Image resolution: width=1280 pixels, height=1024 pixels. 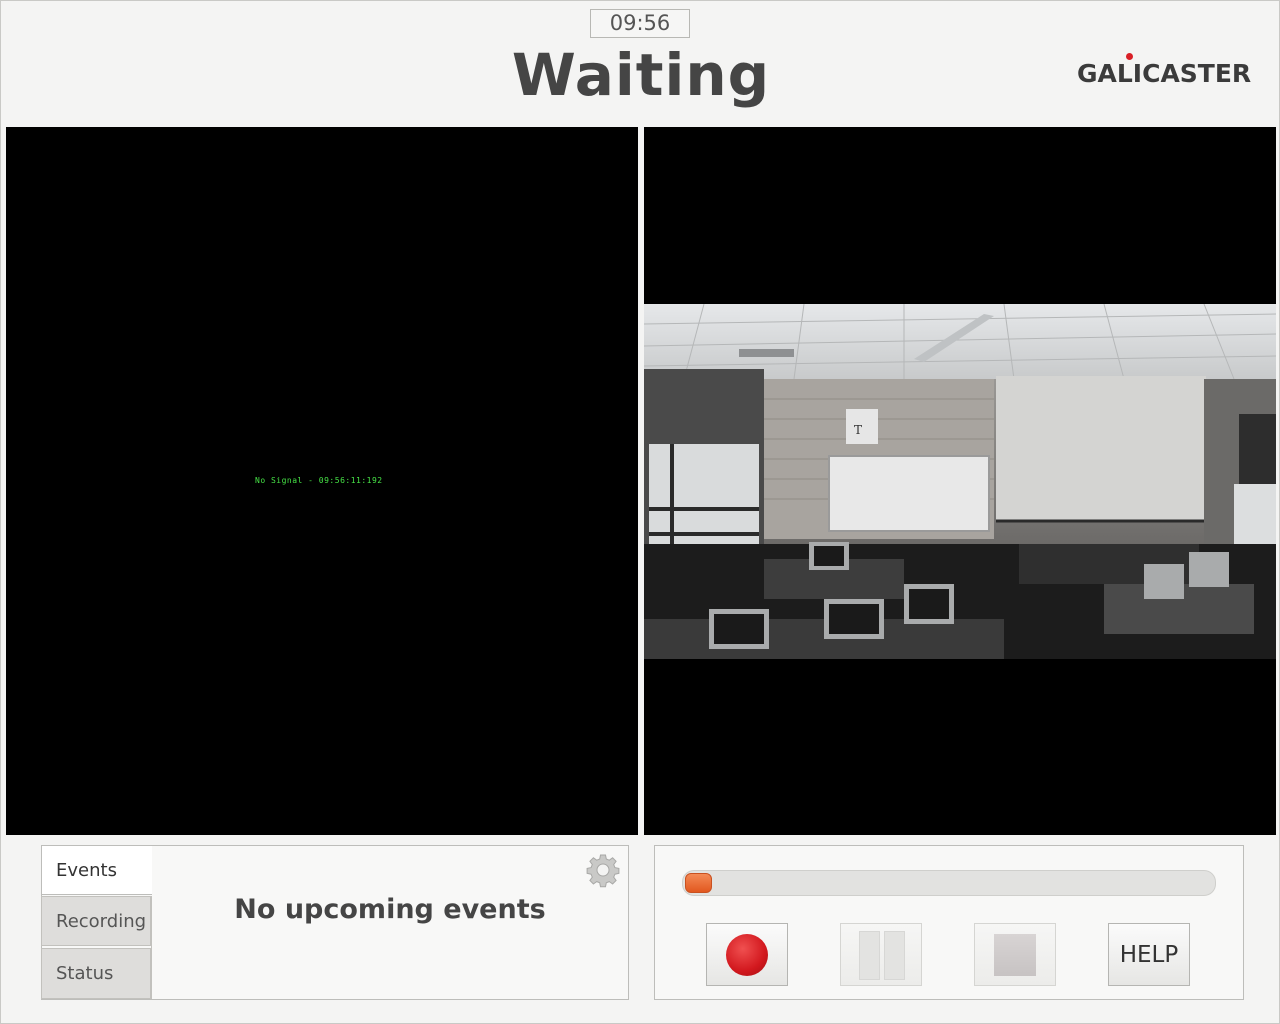 What do you see at coordinates (1129, 56) in the screenshot?
I see `logo-dot` at bounding box center [1129, 56].